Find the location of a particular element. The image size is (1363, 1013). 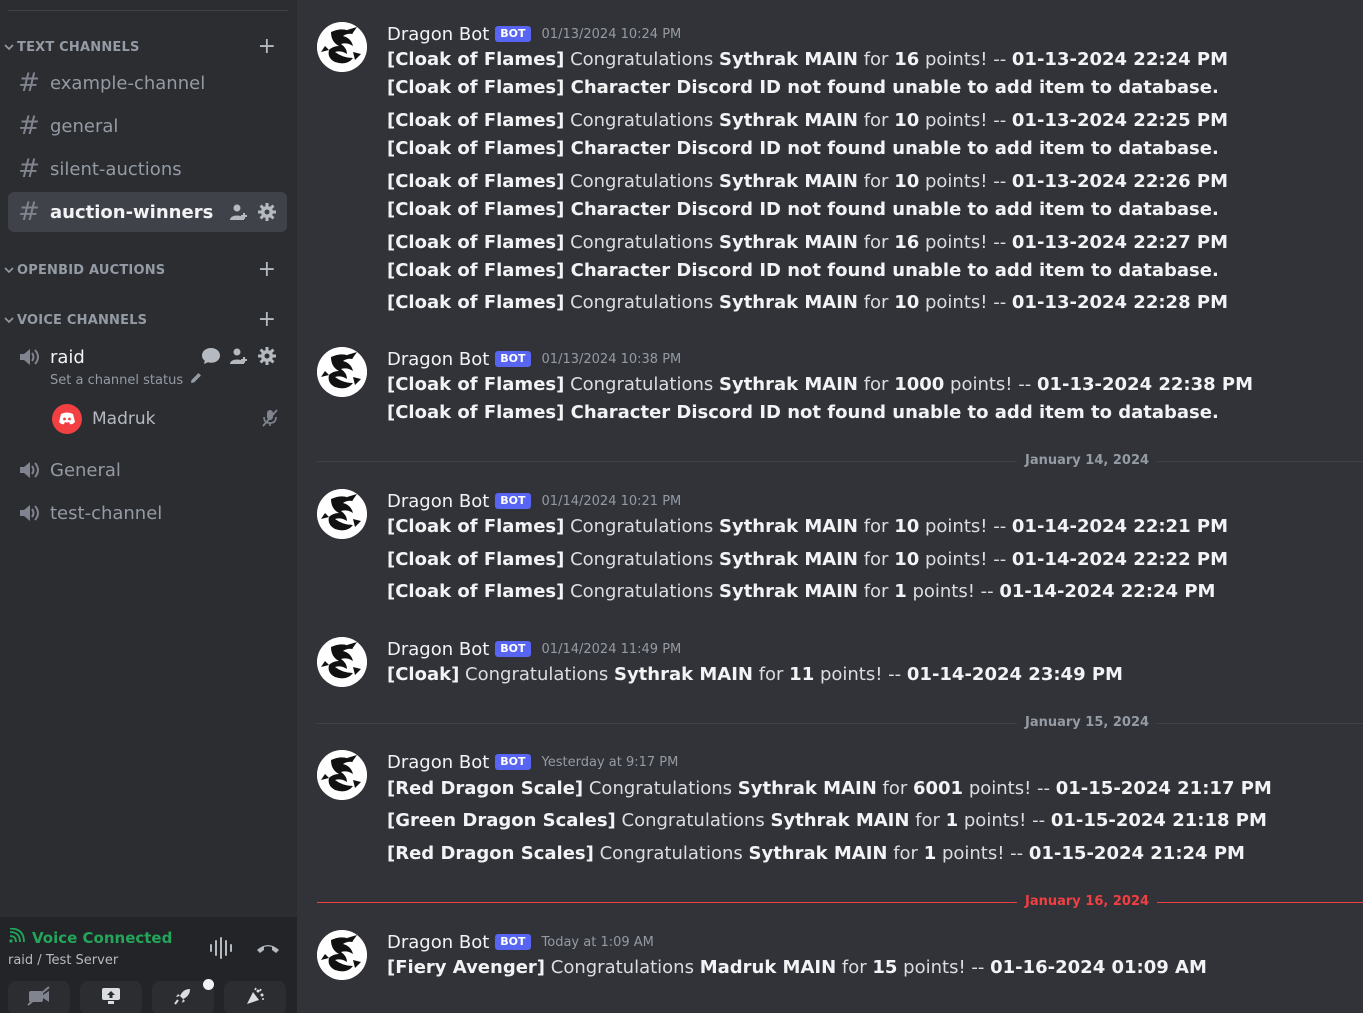

rocket-icon is located at coordinates (183, 998).